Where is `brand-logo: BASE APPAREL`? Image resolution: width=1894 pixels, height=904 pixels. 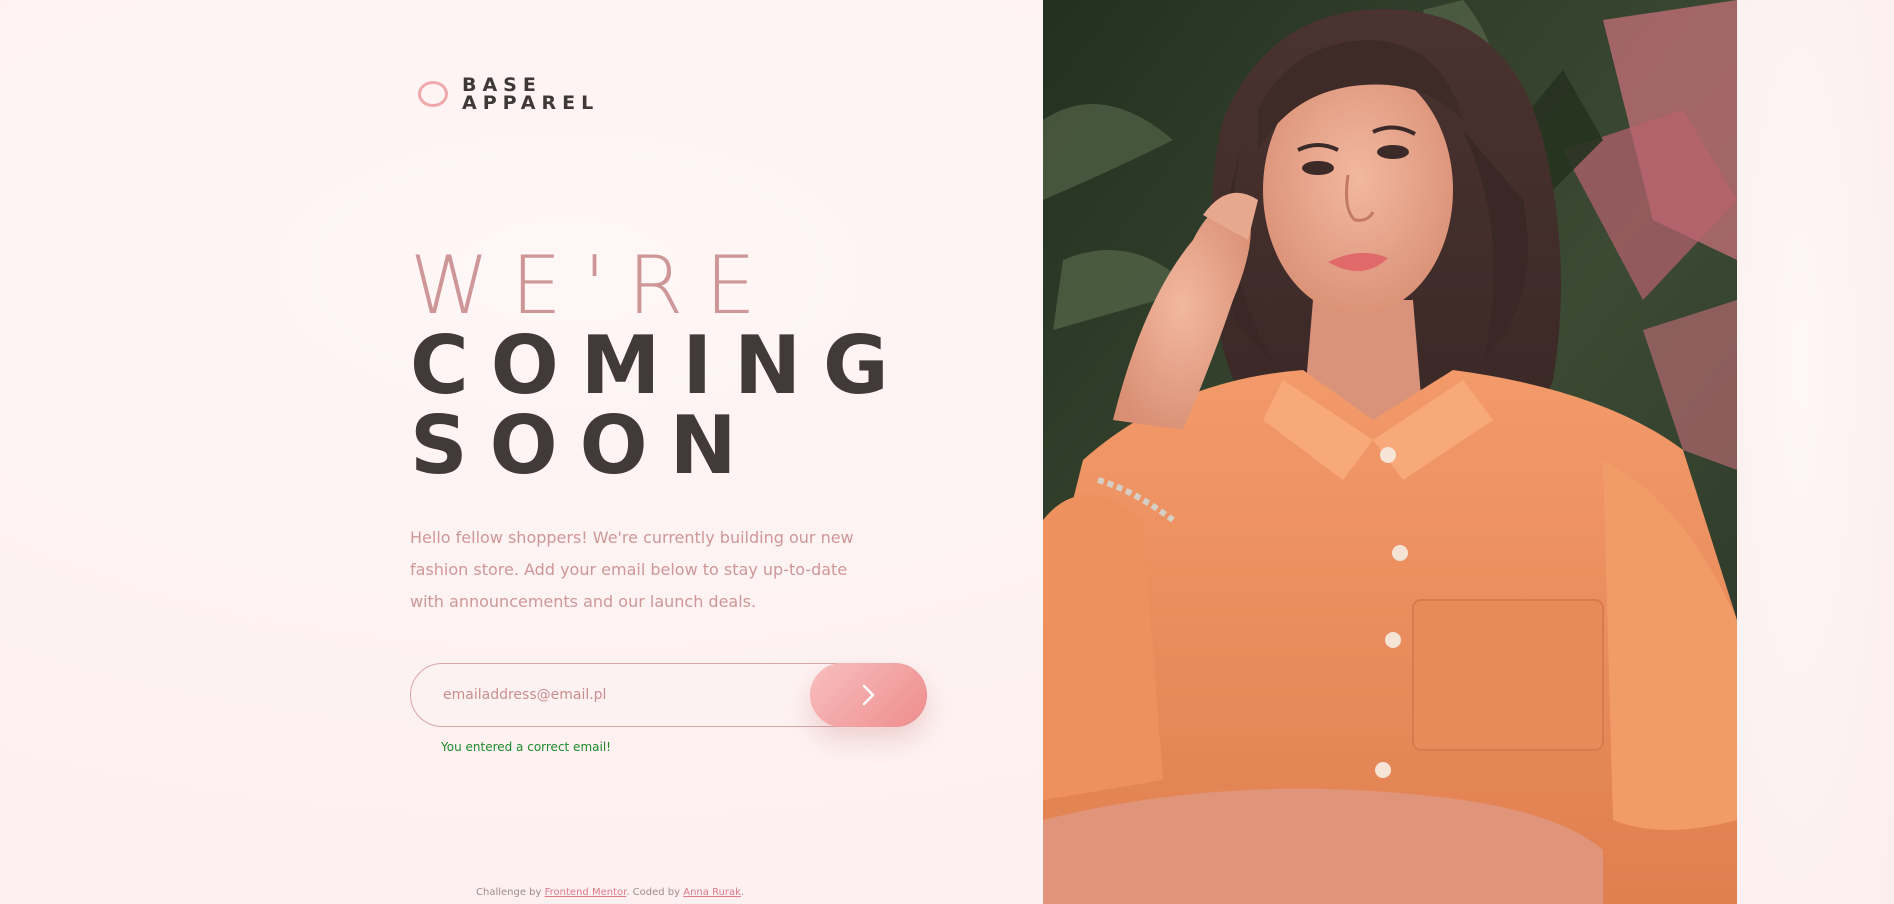 brand-logo: BASE APPAREL is located at coordinates (509, 95).